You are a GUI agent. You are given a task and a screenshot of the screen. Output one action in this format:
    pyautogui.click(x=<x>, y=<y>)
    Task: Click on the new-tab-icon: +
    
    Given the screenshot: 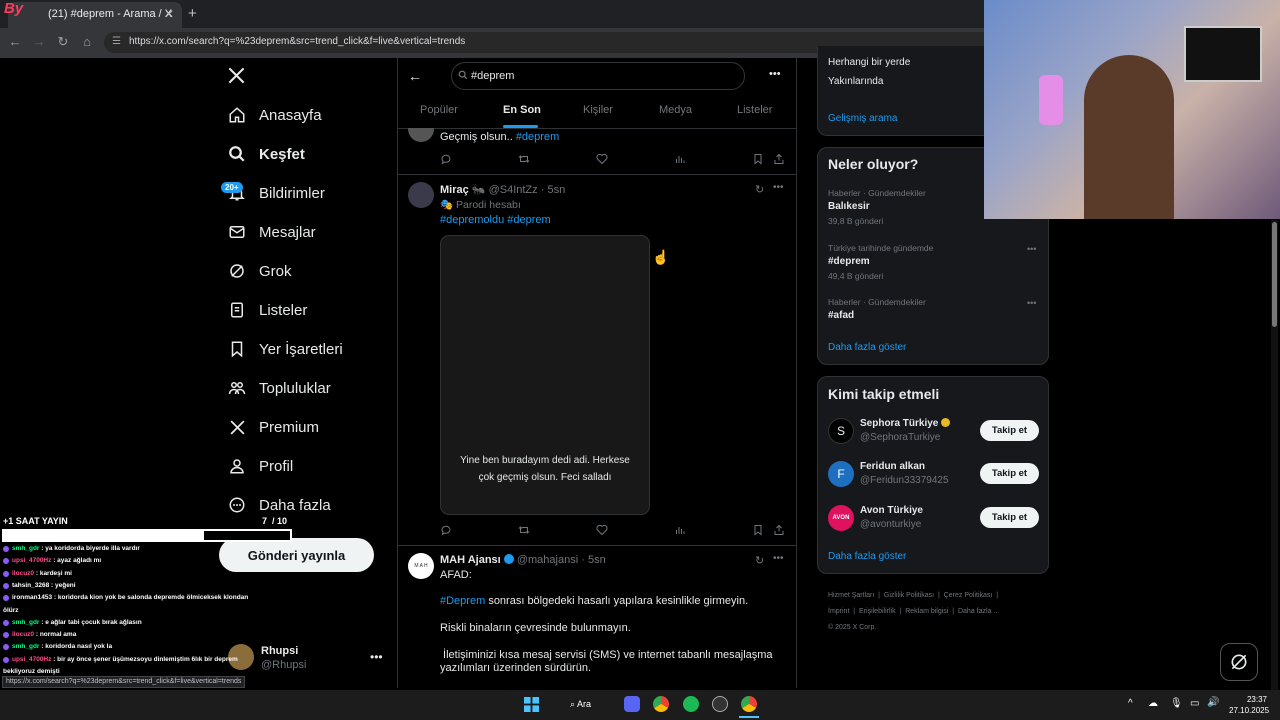 What is the action you would take?
    pyautogui.click(x=192, y=13)
    